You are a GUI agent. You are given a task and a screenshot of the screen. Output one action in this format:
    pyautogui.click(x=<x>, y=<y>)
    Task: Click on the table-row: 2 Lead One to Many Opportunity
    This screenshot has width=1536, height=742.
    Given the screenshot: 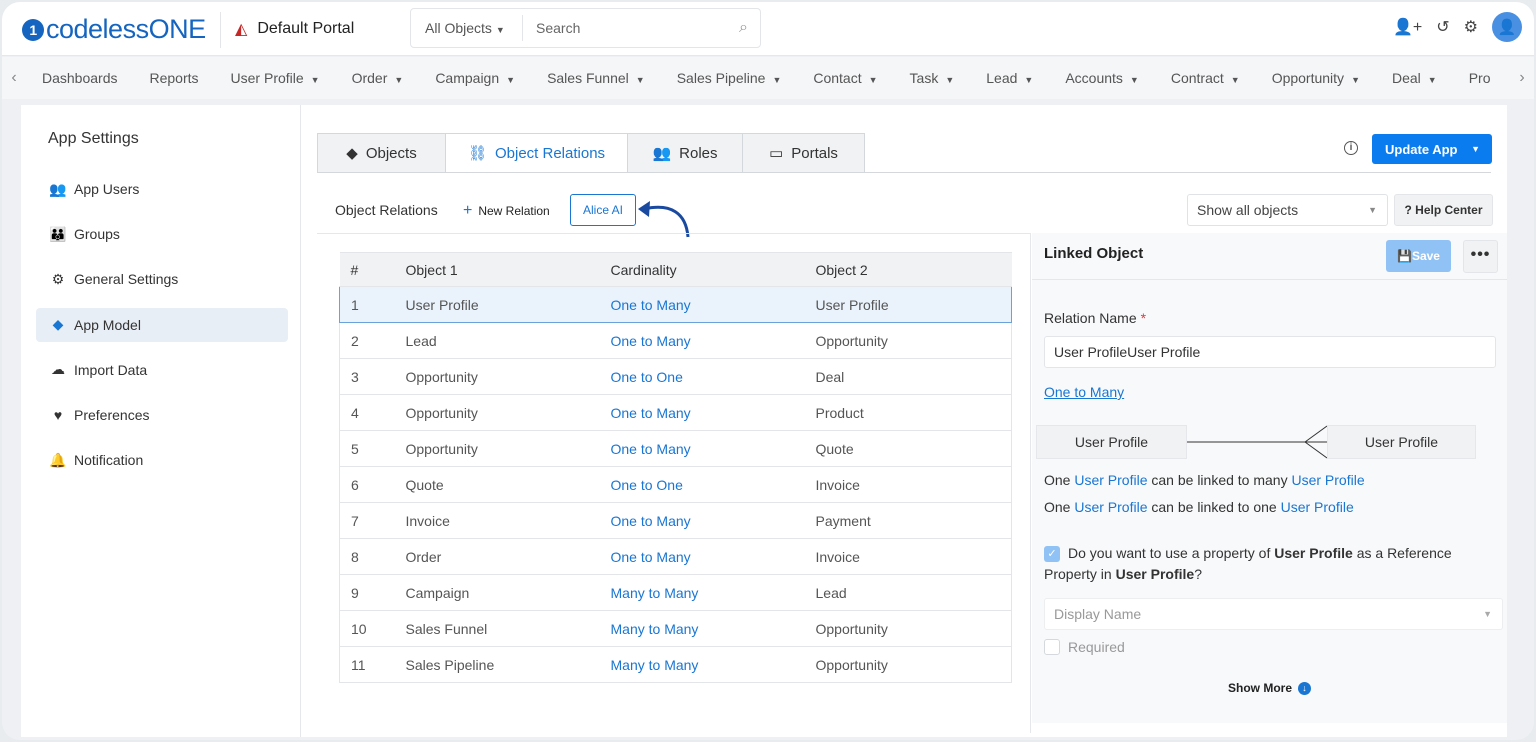 What is the action you would take?
    pyautogui.click(x=675, y=340)
    